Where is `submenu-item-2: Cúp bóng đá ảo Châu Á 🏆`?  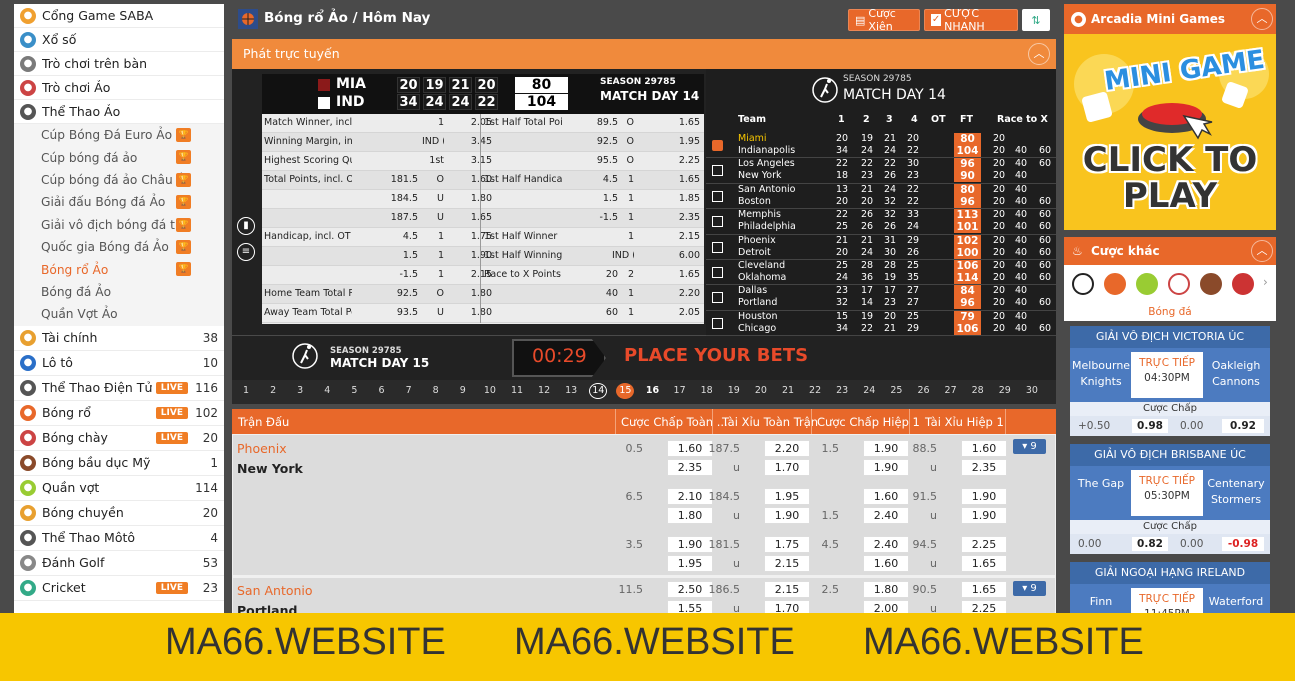 submenu-item-2: Cúp bóng đá ảo Châu Á 🏆 is located at coordinates (119, 180).